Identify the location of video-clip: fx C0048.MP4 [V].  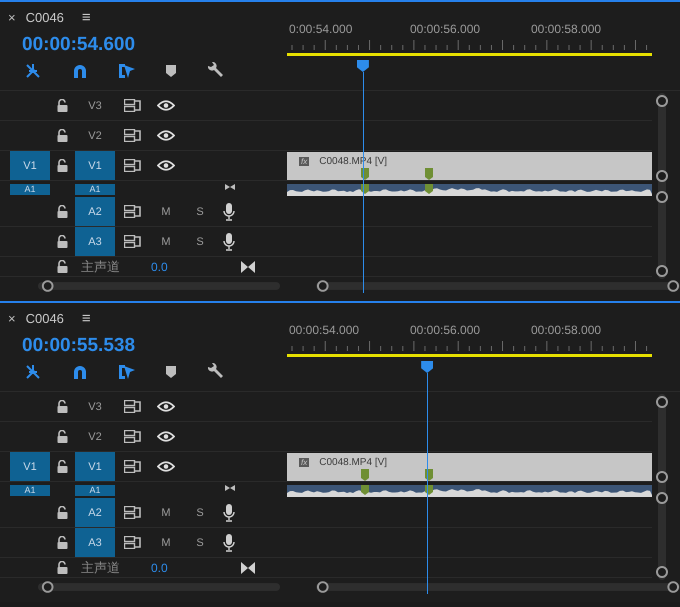
(469, 466).